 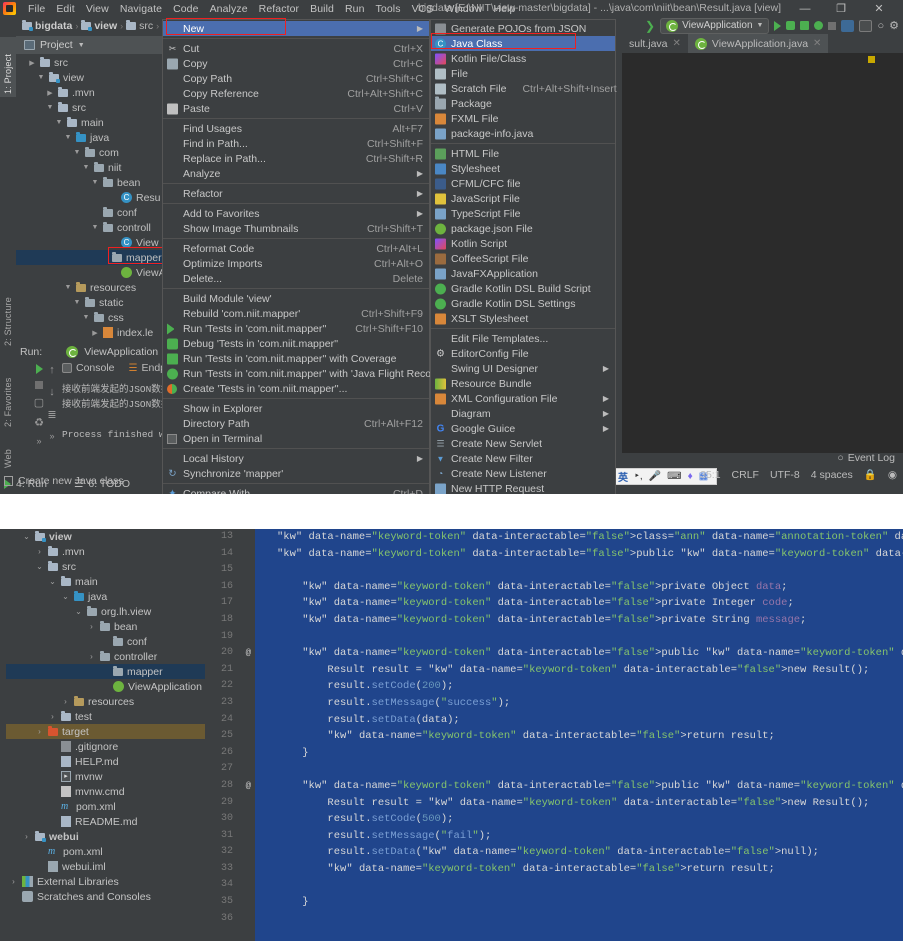 I want to click on new-submenu-item-diagram: Diagram ▶, so click(x=523, y=413).